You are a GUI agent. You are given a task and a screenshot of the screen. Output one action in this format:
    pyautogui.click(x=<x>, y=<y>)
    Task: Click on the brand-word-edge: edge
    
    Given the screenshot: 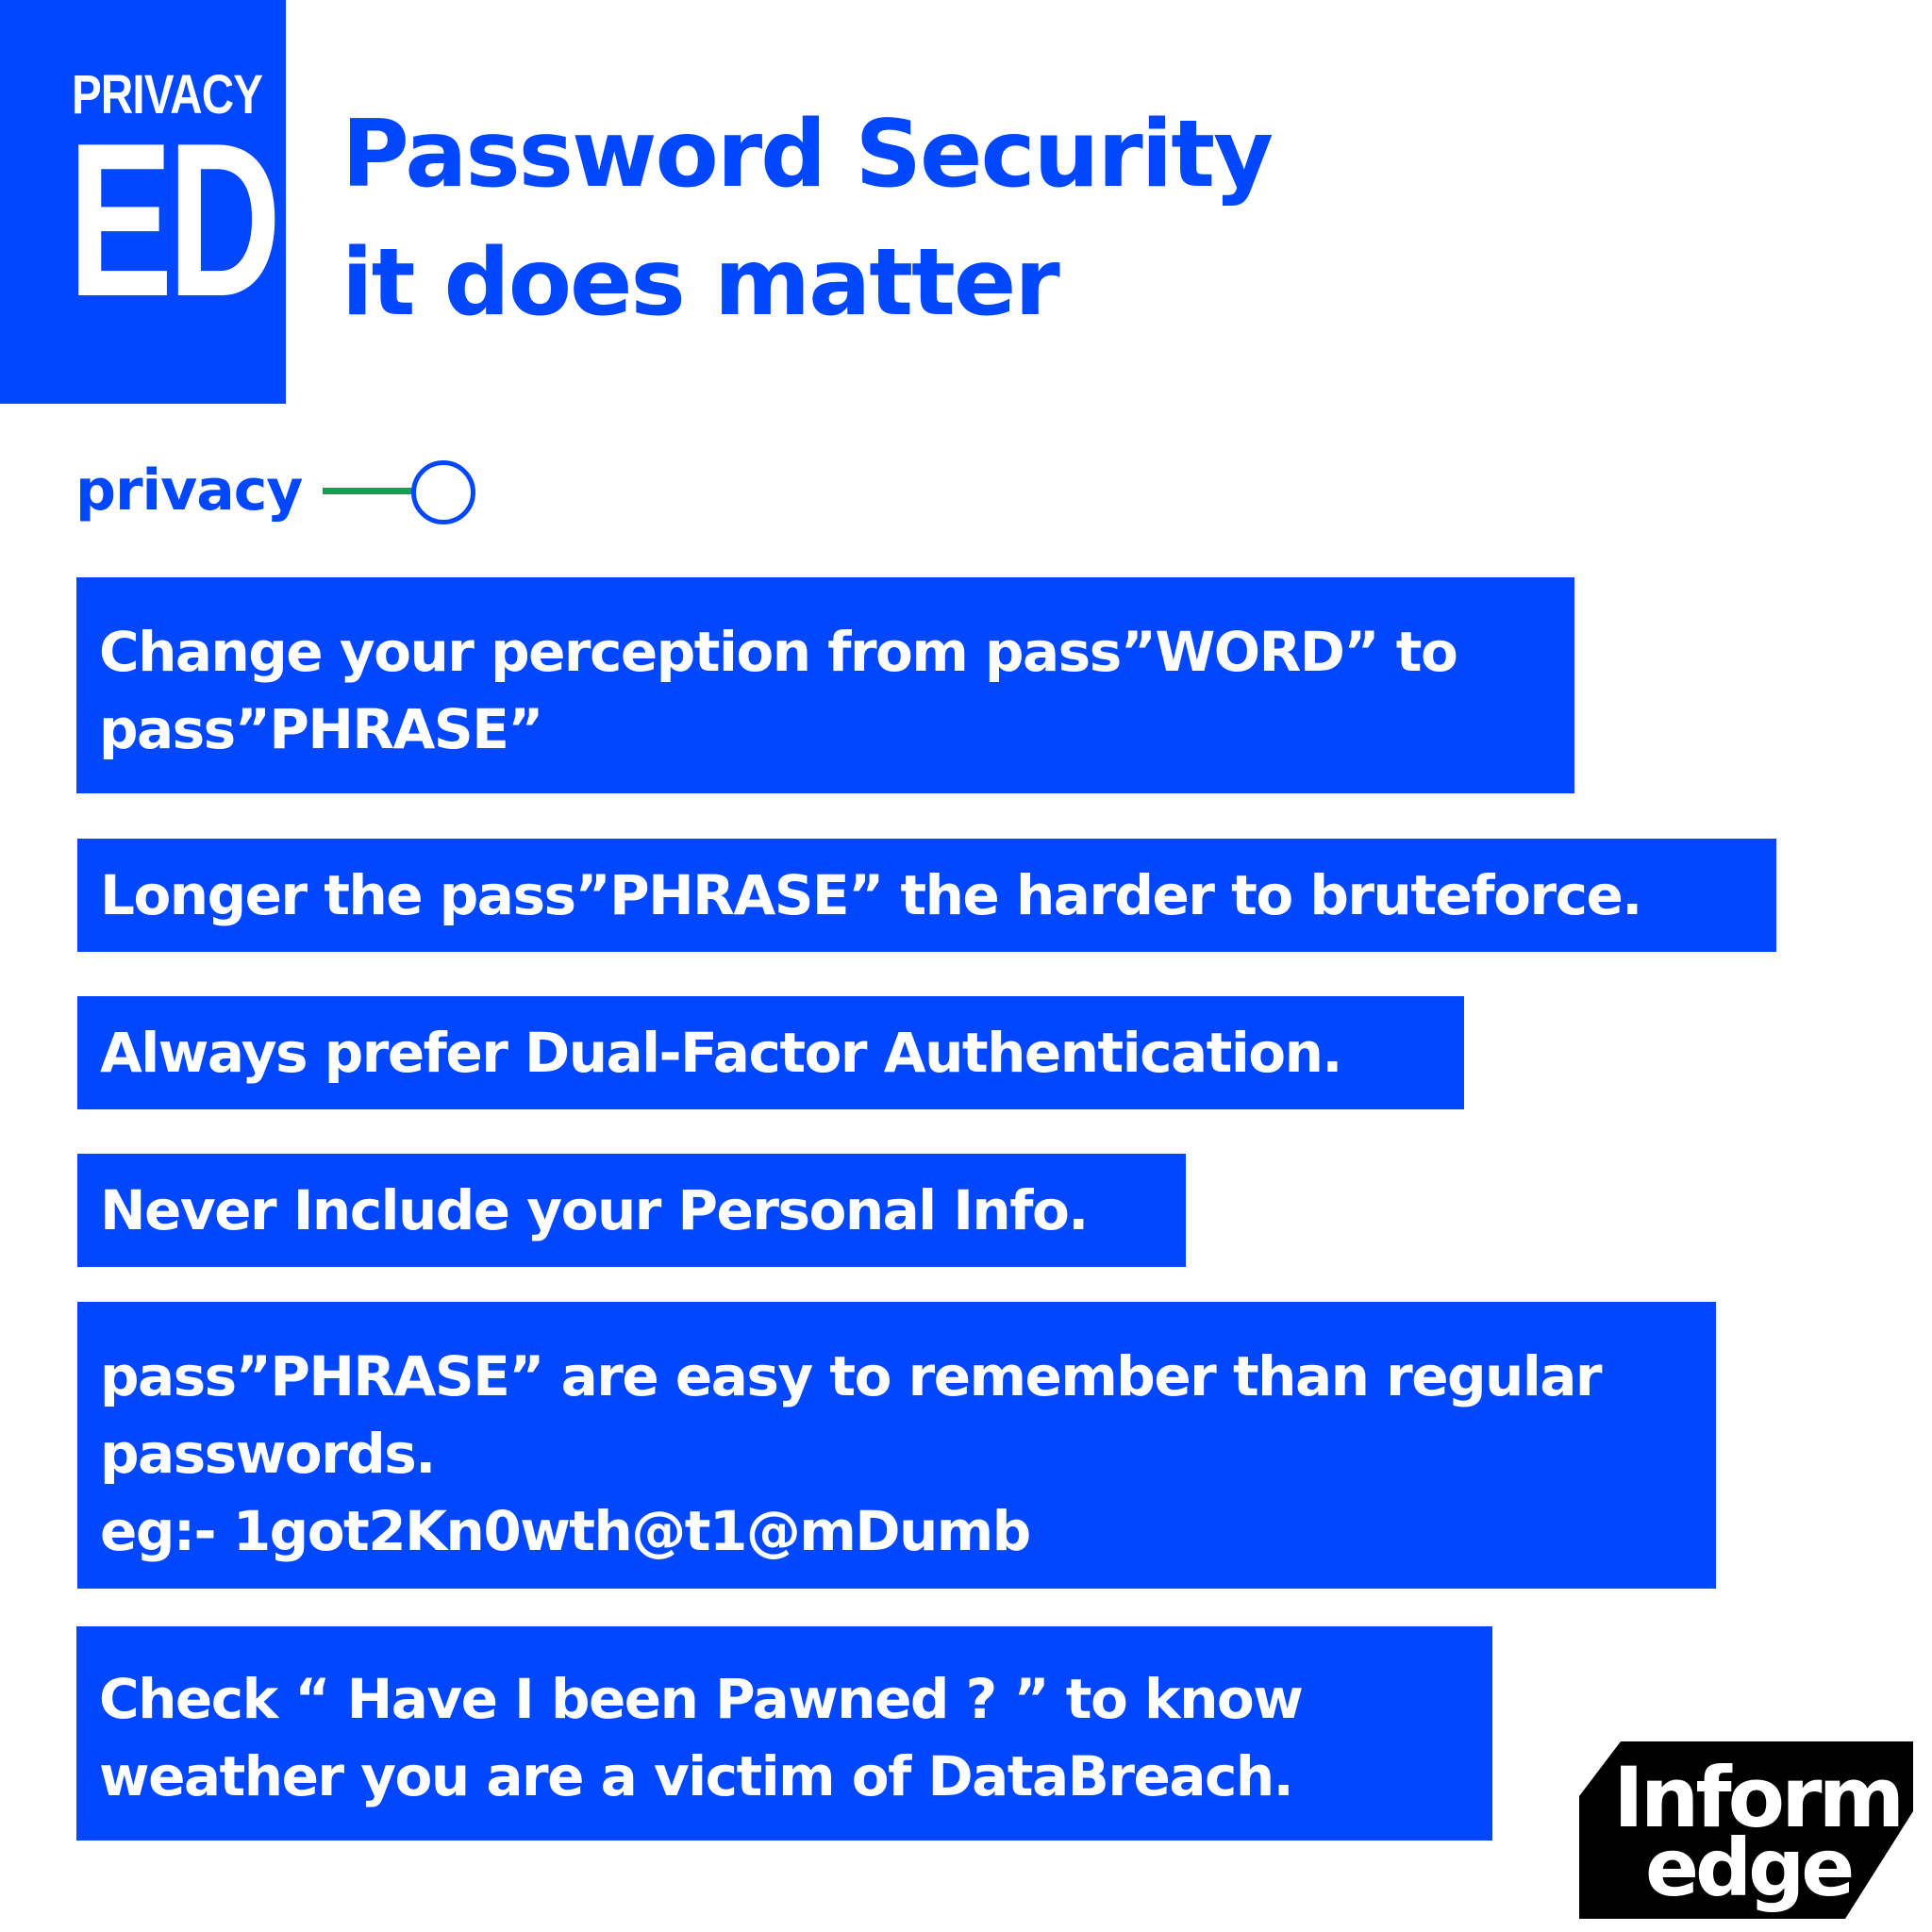 What is the action you would take?
    pyautogui.click(x=1750, y=1868)
    